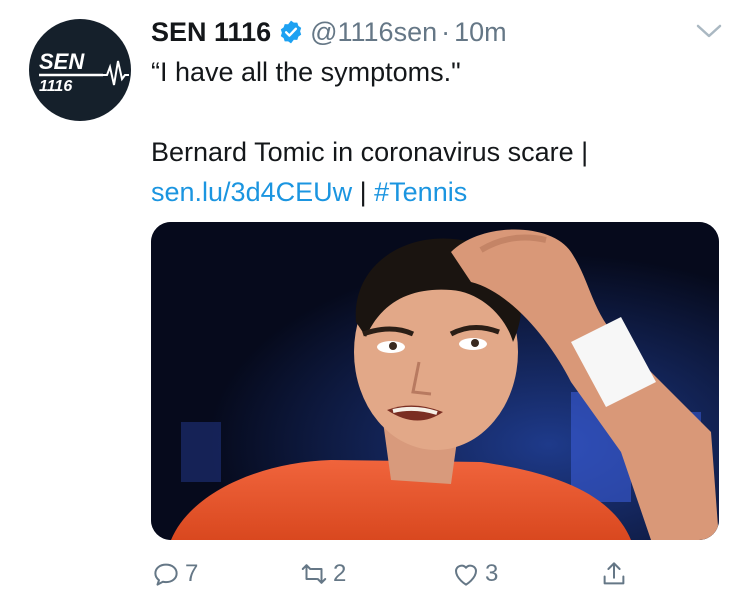 This screenshot has height=603, width=750. What do you see at coordinates (373, 32) in the screenshot?
I see `handle: @1116sen` at bounding box center [373, 32].